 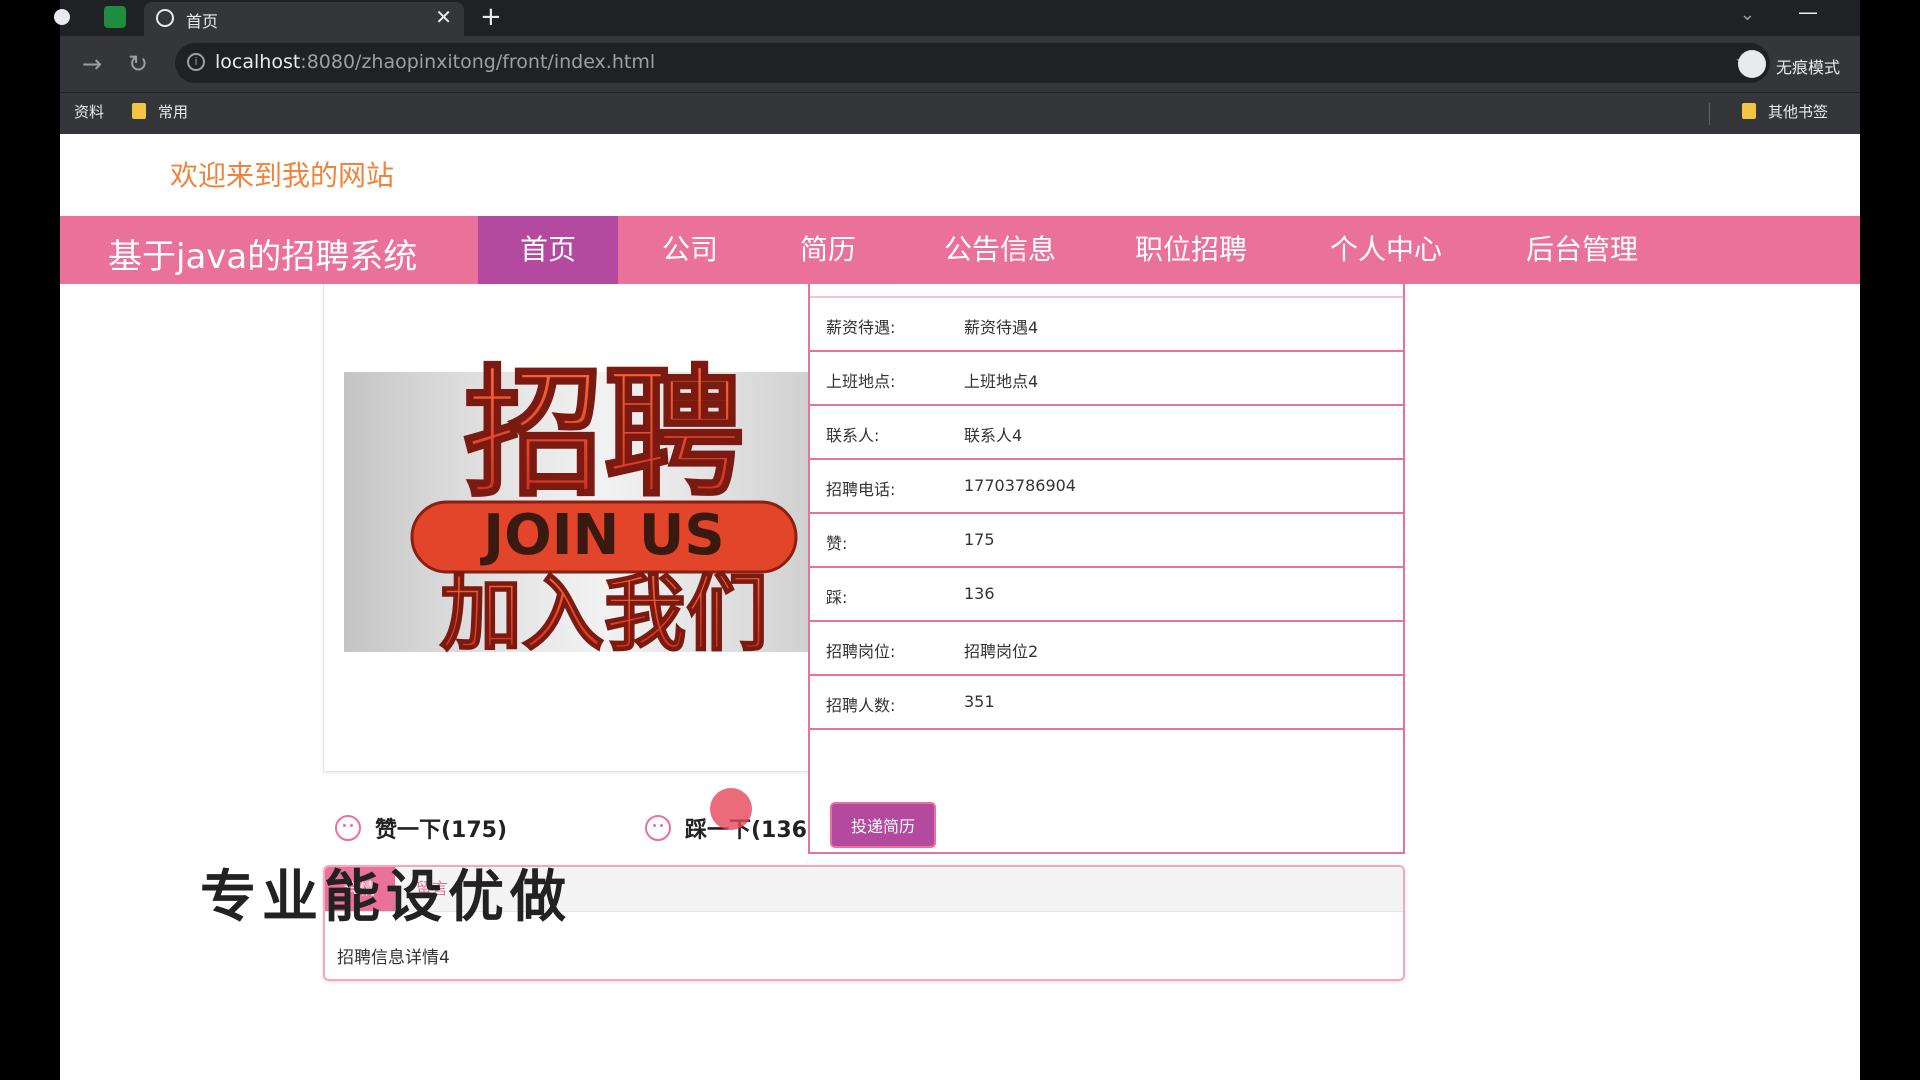 I want to click on field-value: 招聘岗位2, so click(x=1001, y=651).